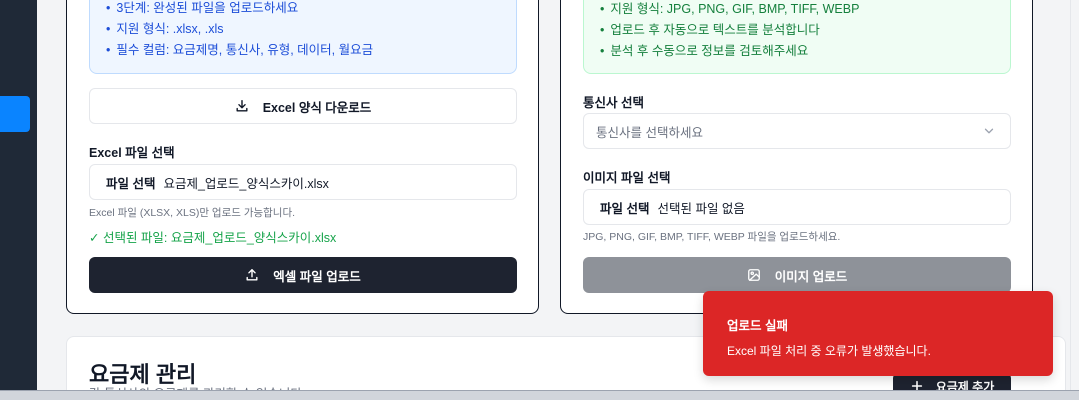 The image size is (1079, 400). I want to click on carrier-label: 통신사 선택, so click(613, 103).